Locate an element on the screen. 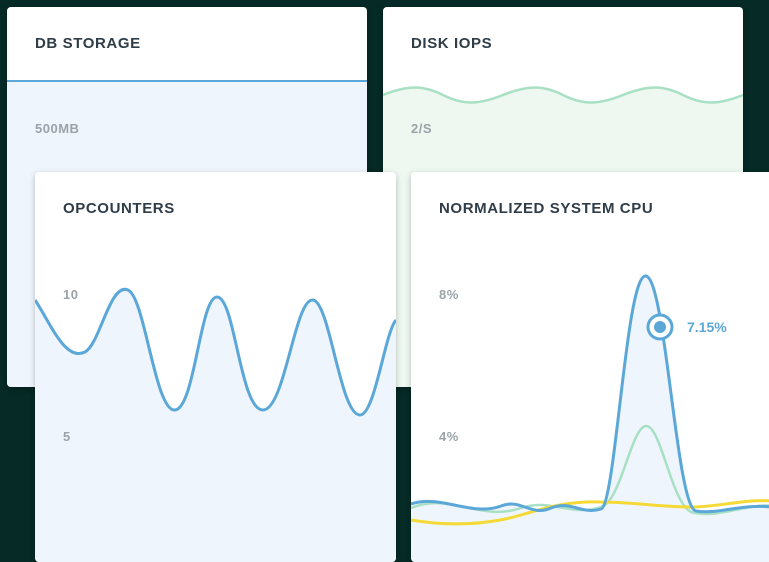 The height and width of the screenshot is (562, 769). cpu-peak-callout: 7.15% is located at coordinates (707, 327).